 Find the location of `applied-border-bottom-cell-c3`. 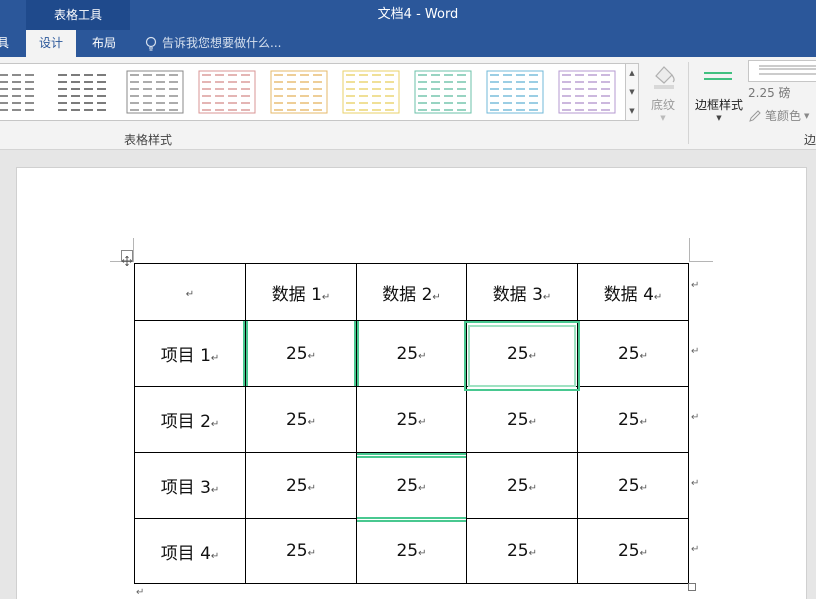

applied-border-bottom-cell-c3 is located at coordinates (411, 519).